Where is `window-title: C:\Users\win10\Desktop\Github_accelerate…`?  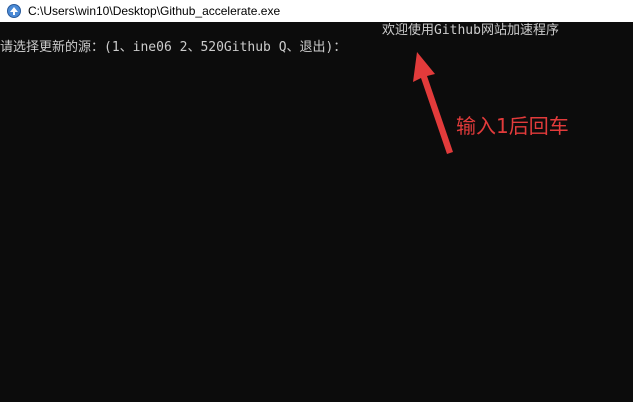 window-title: C:\Users\win10\Desktop\Github_accelerate… is located at coordinates (154, 11).